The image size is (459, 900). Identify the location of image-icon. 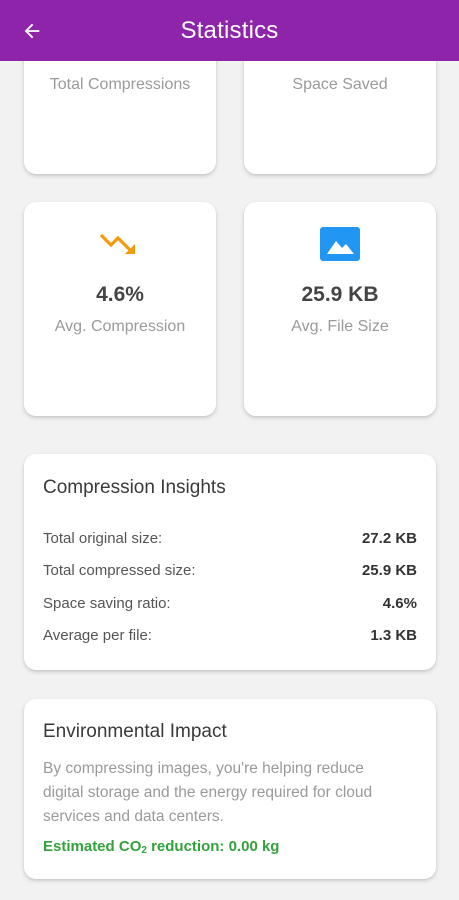
(340, 244).